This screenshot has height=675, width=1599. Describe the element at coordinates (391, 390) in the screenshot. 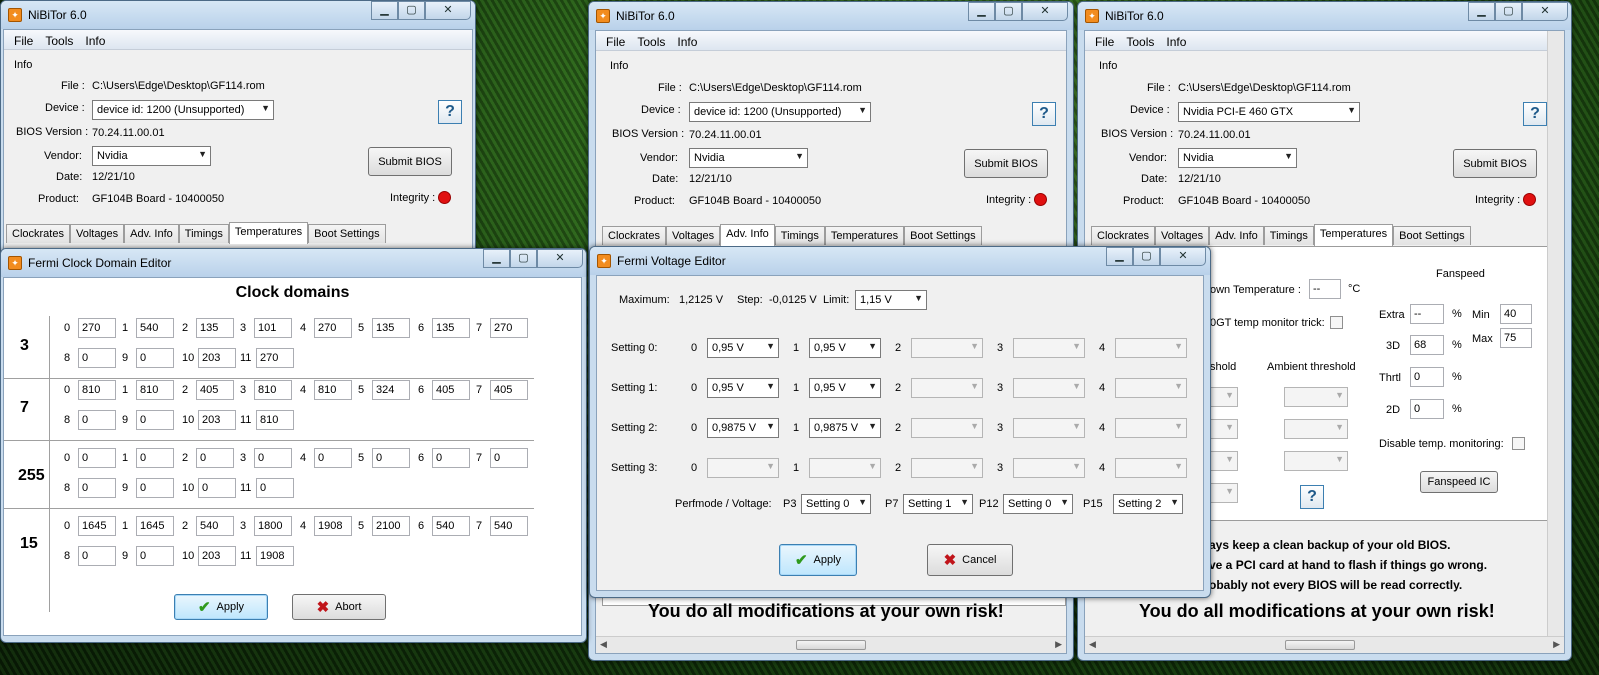

I see `clock-domain-input: 324` at that location.